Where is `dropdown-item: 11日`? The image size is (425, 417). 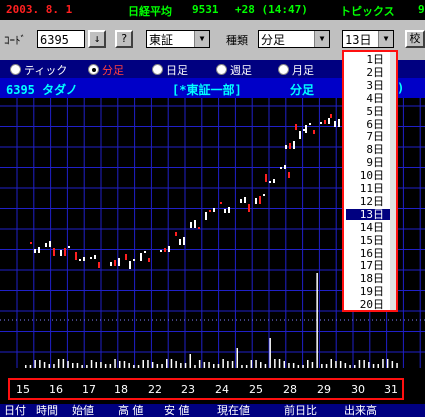 dropdown-item: 11日 is located at coordinates (368, 189).